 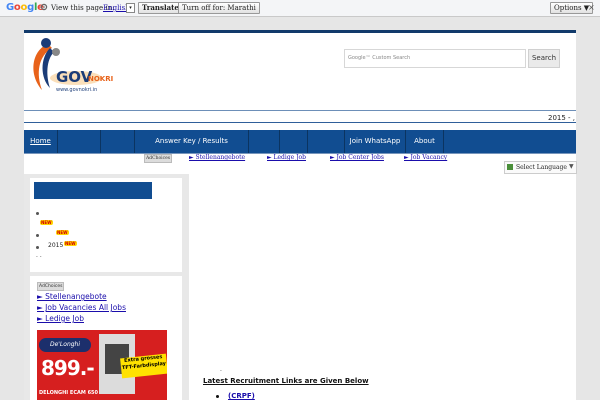 What do you see at coordinates (300, 31) in the screenshot?
I see `top-divider` at bounding box center [300, 31].